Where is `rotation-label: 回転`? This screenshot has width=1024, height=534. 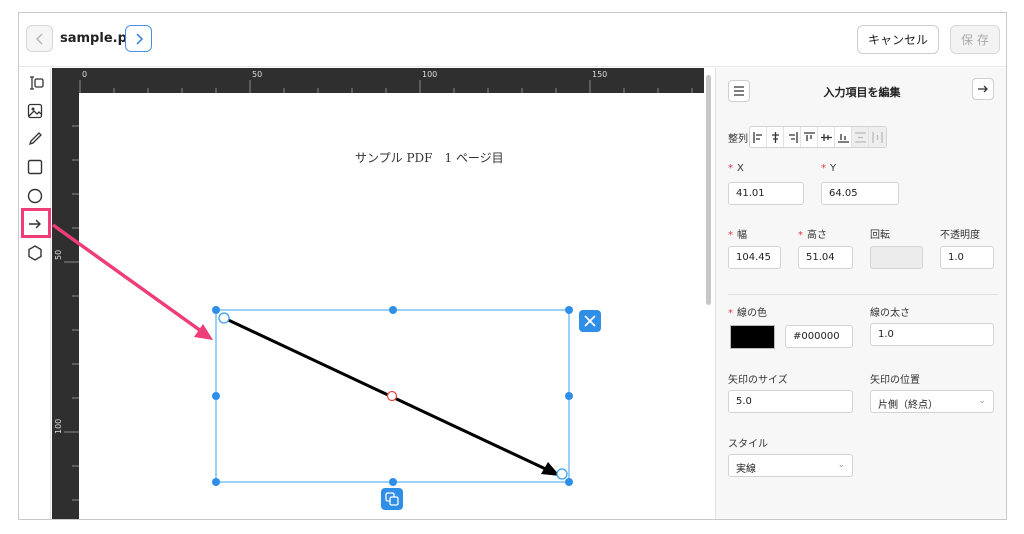 rotation-label: 回転 is located at coordinates (880, 235).